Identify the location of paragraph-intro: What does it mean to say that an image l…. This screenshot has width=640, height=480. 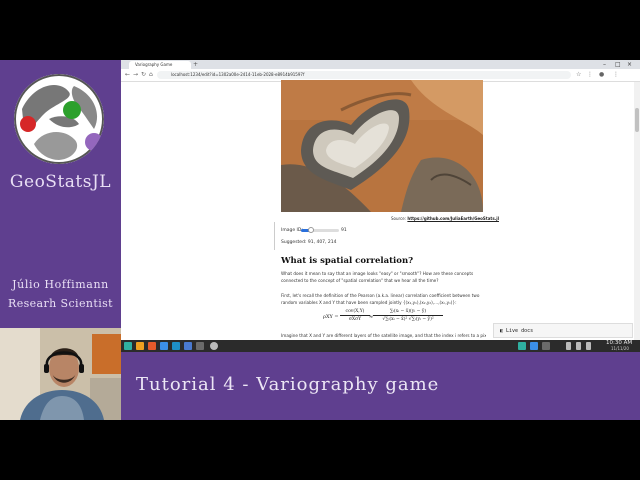
(377, 277).